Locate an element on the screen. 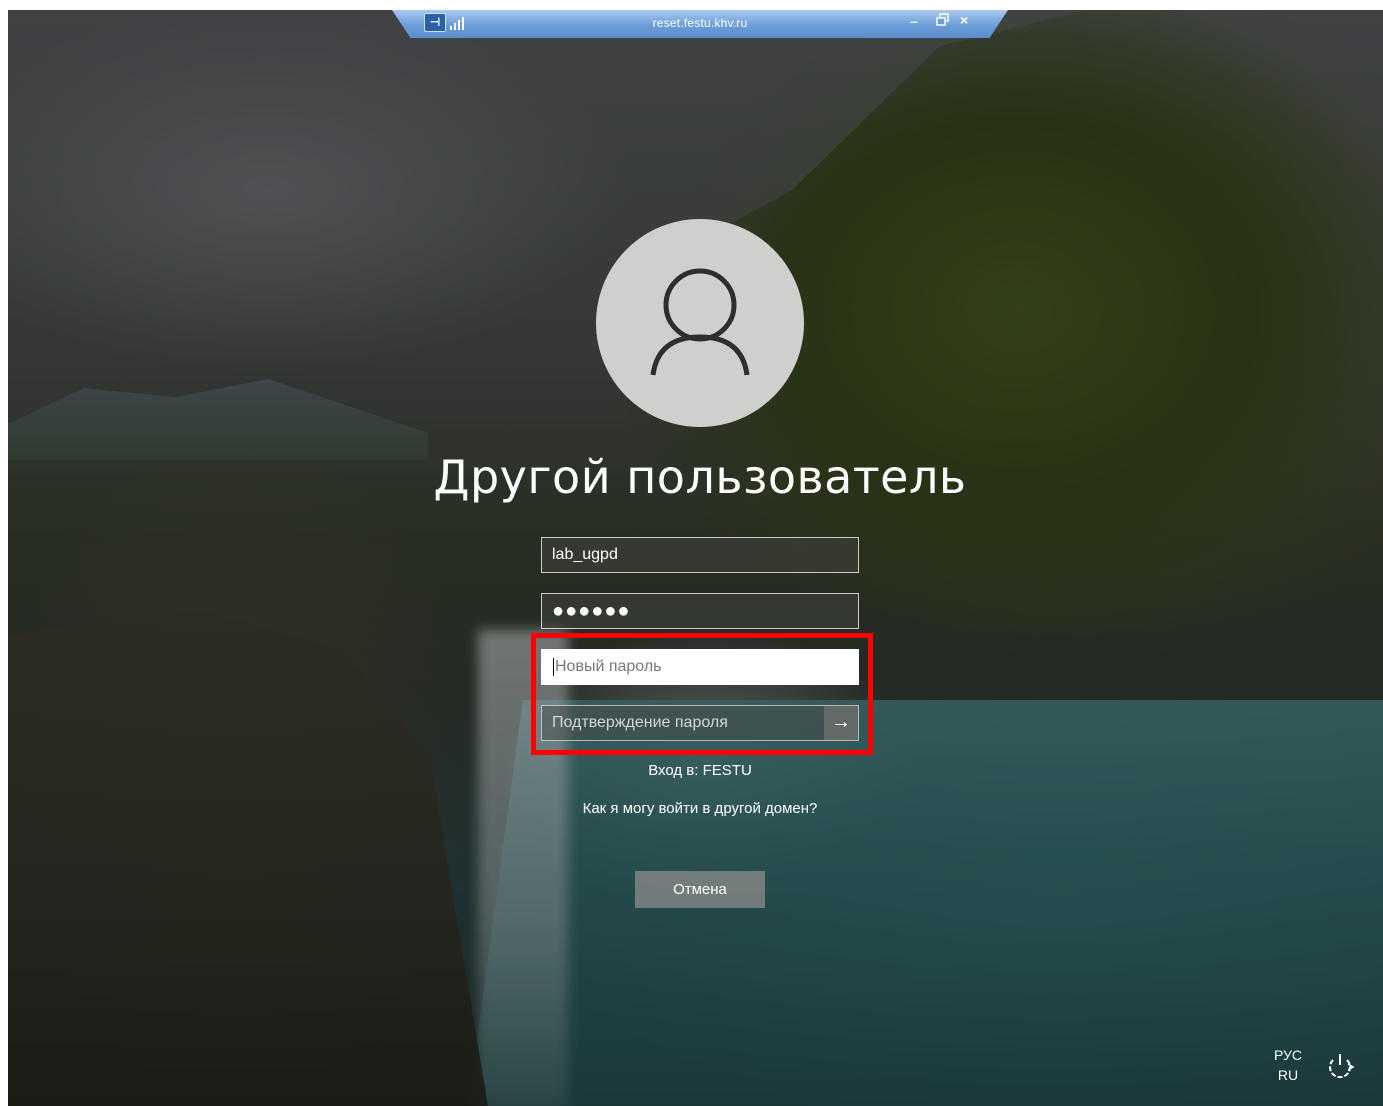 The height and width of the screenshot is (1106, 1383). restore-icon is located at coordinates (943, 20).